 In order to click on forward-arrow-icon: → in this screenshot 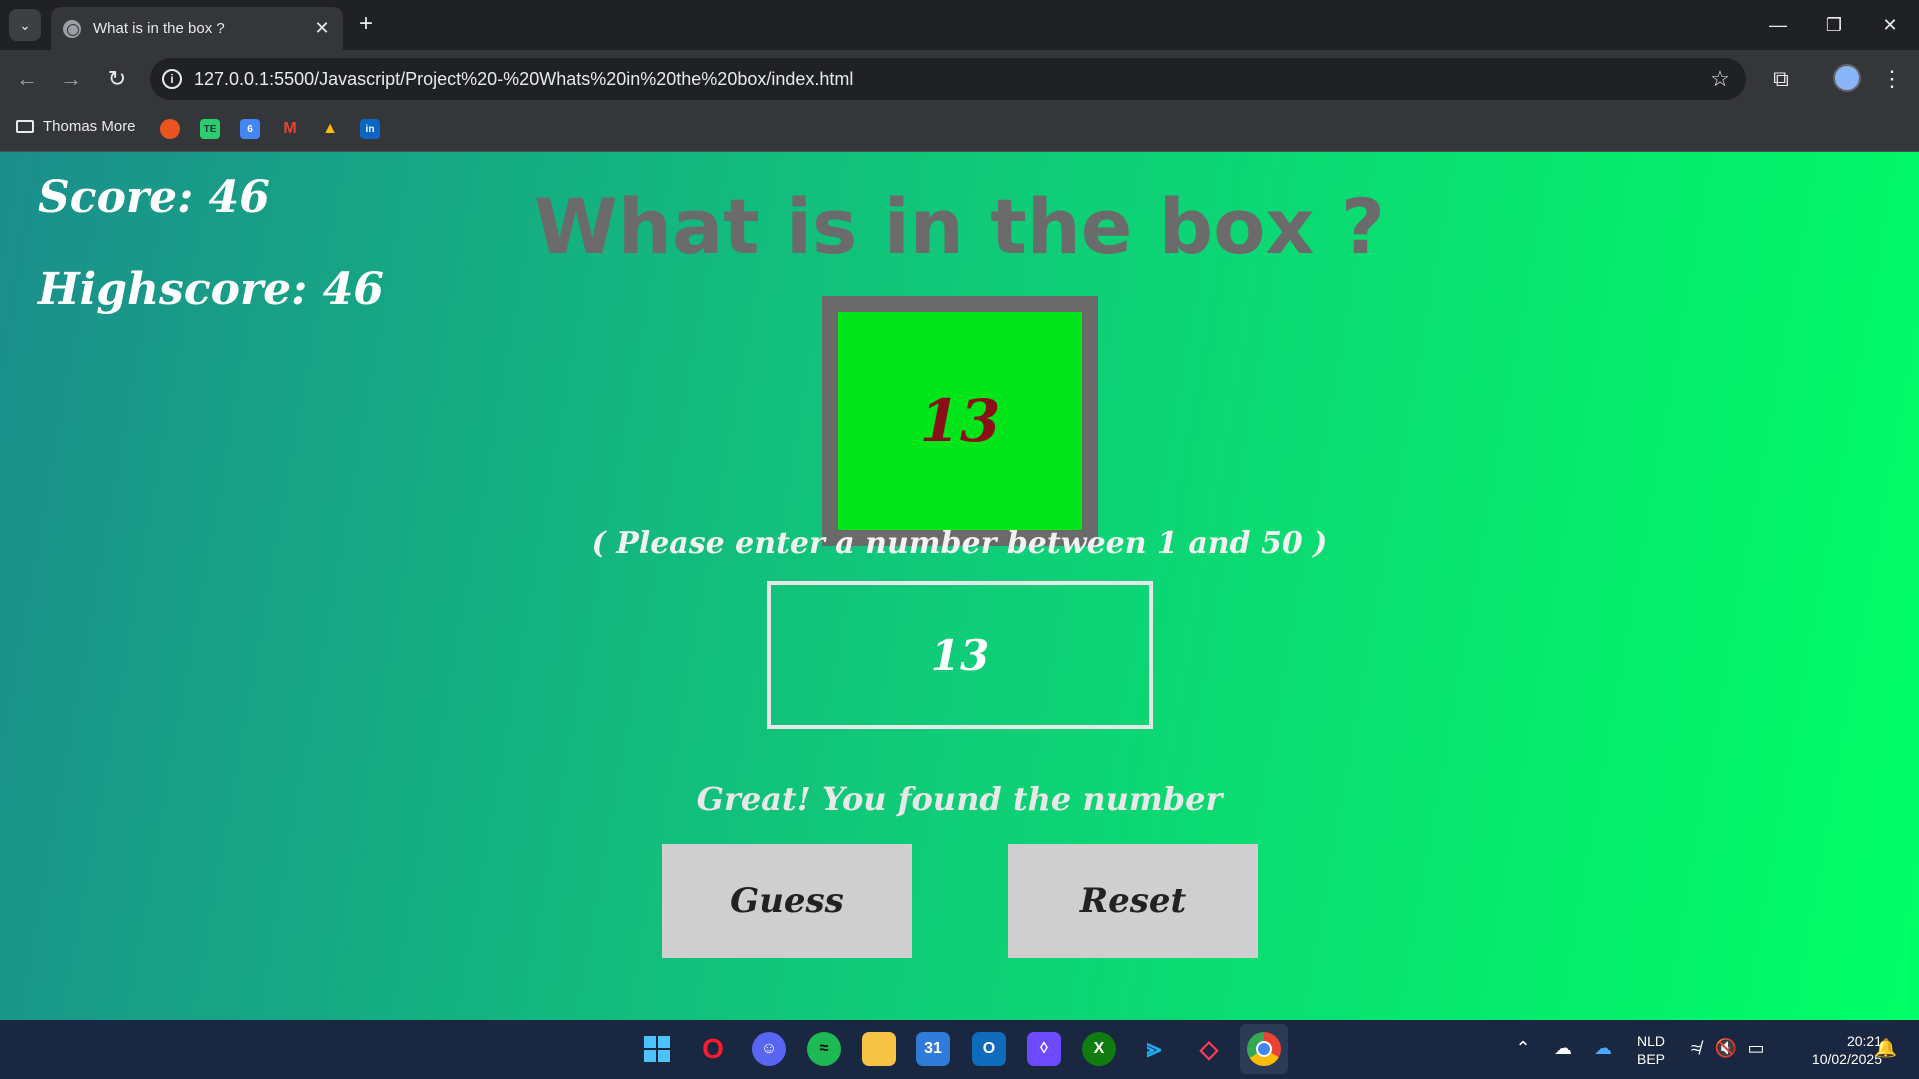, I will do `click(71, 79)`.